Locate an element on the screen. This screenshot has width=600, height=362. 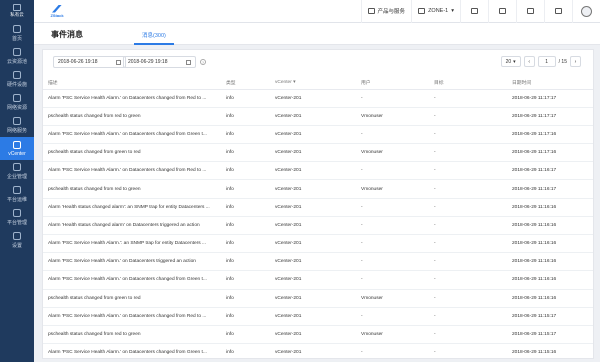
prev-page-button: ‹ is located at coordinates (529, 61).